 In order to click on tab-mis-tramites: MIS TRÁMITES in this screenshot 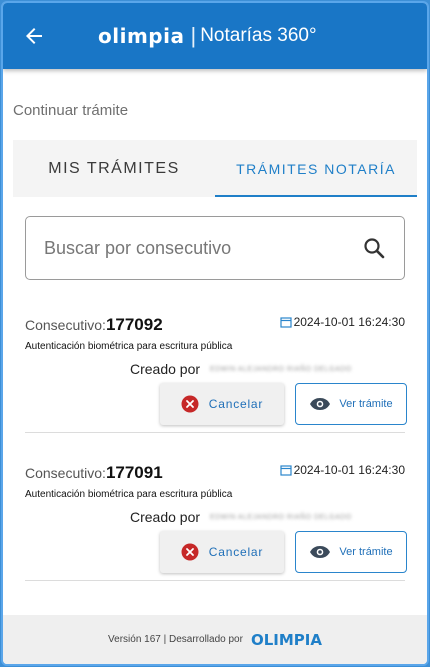, I will do `click(114, 168)`.